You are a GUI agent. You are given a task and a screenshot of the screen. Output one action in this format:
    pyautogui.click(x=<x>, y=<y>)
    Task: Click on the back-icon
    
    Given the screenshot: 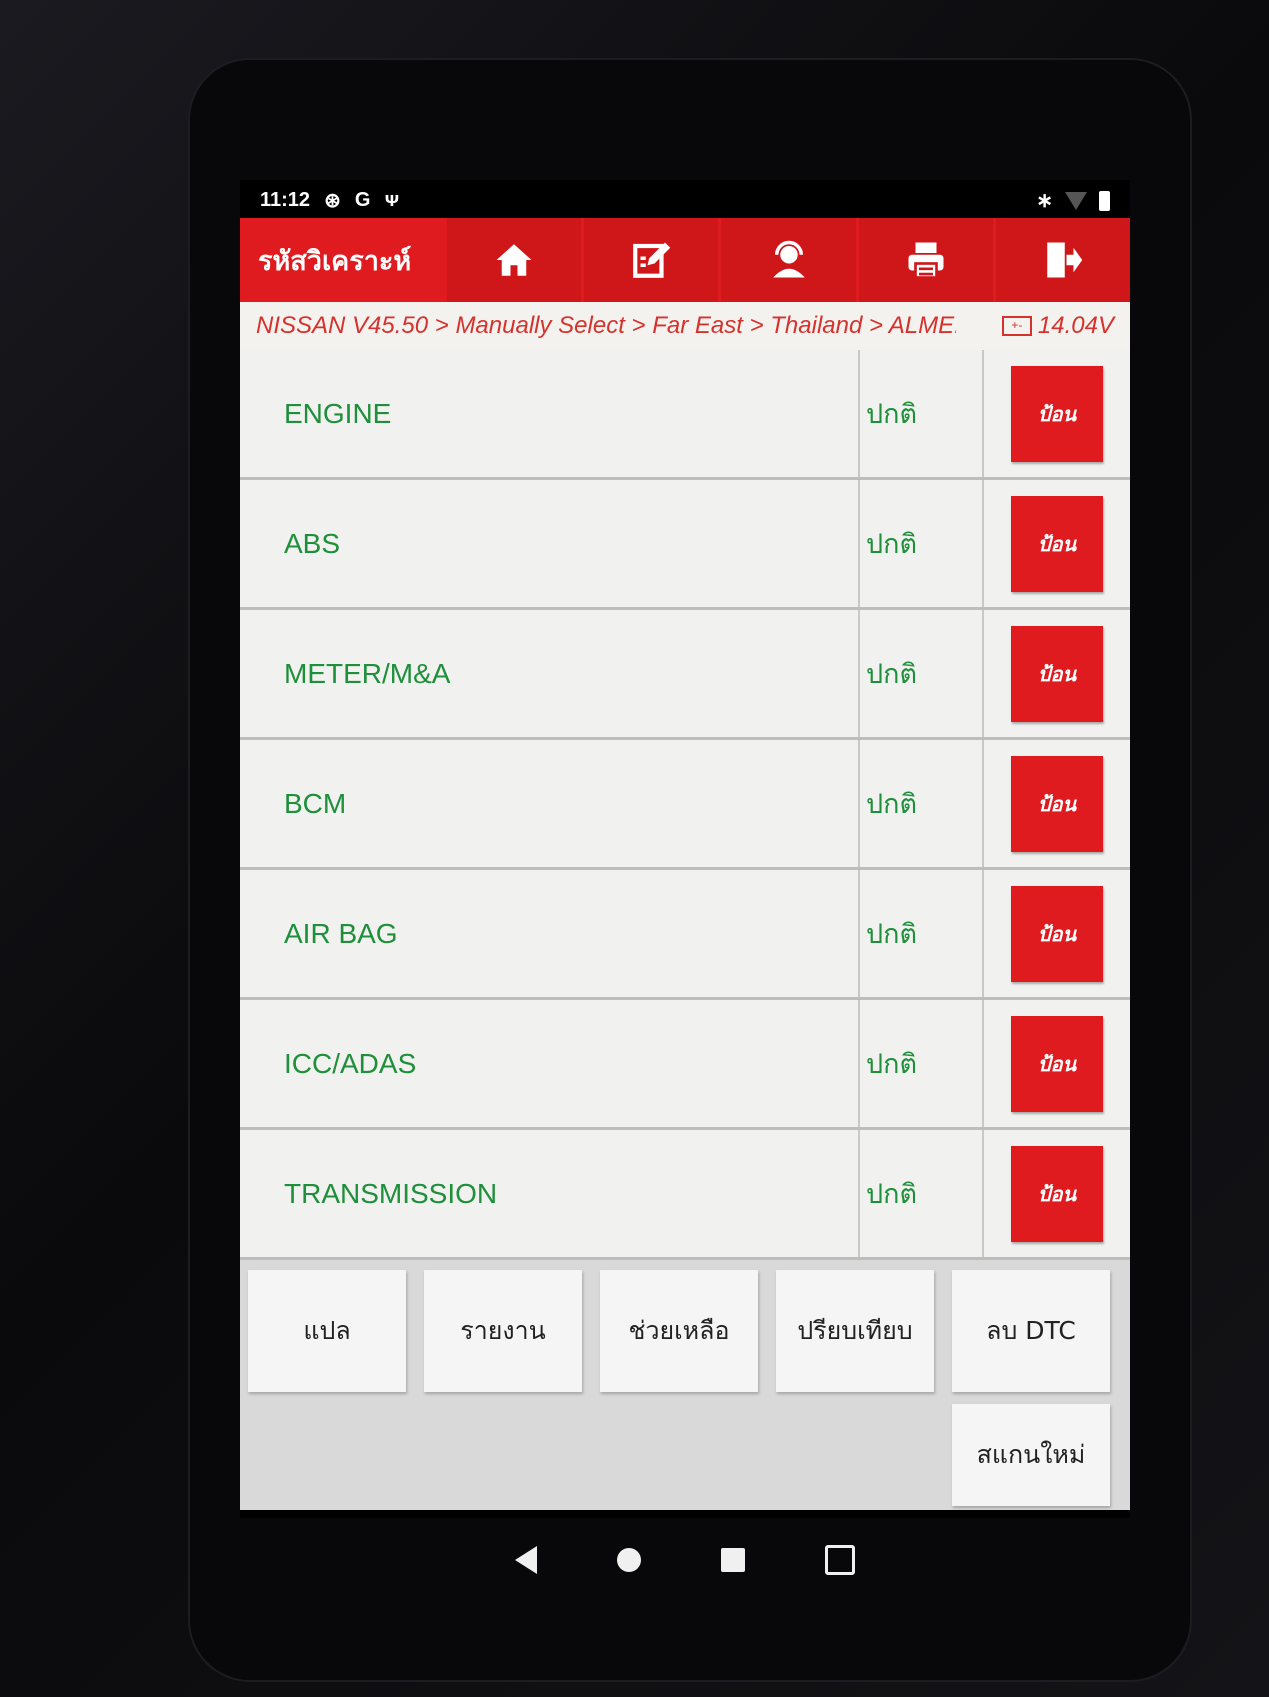 What is the action you would take?
    pyautogui.click(x=526, y=1560)
    